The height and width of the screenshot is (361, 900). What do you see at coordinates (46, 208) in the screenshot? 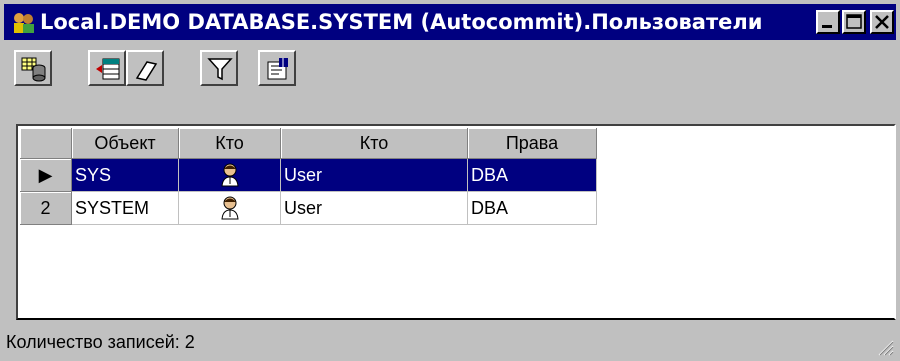
I see `row-indicator: 2` at bounding box center [46, 208].